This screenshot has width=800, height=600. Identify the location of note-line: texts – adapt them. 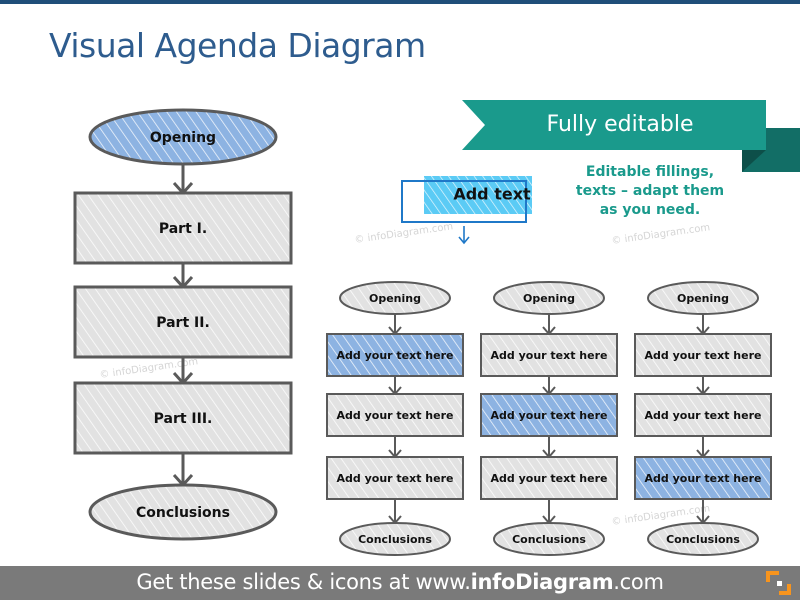
(650, 191).